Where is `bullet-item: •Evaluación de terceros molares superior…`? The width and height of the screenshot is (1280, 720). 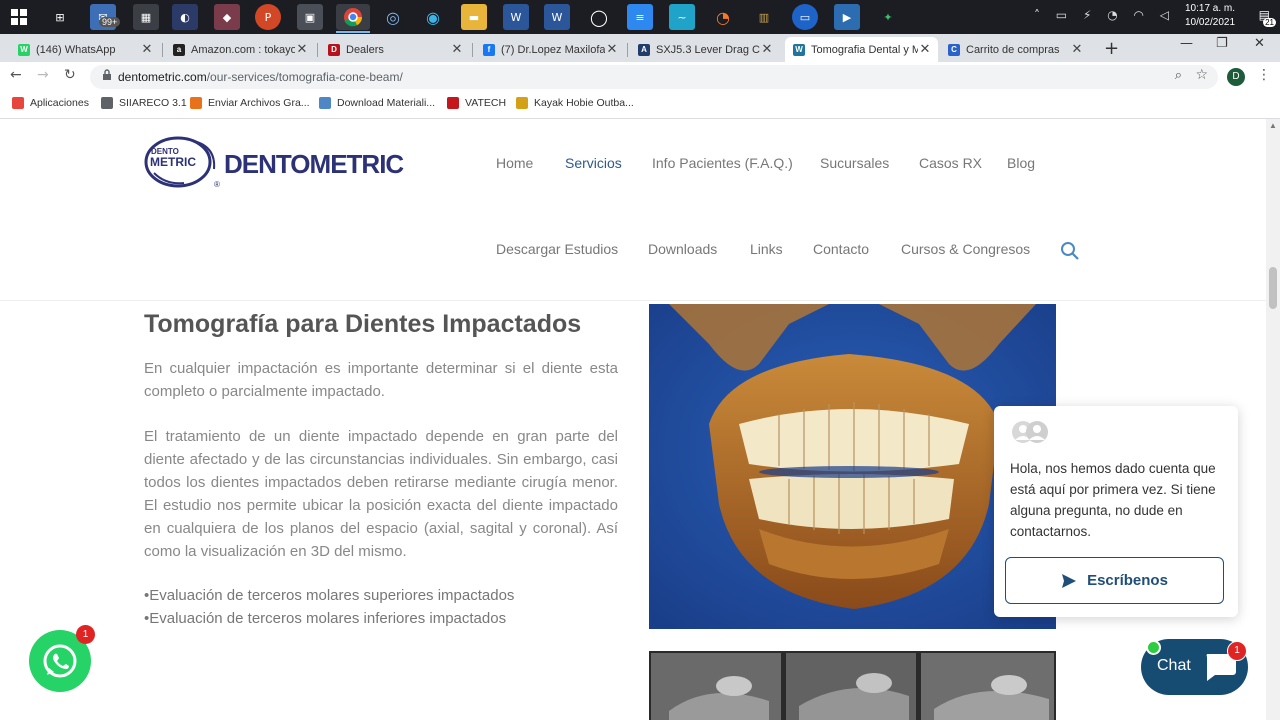 bullet-item: •Evaluación de terceros molares superior… is located at coordinates (329, 595).